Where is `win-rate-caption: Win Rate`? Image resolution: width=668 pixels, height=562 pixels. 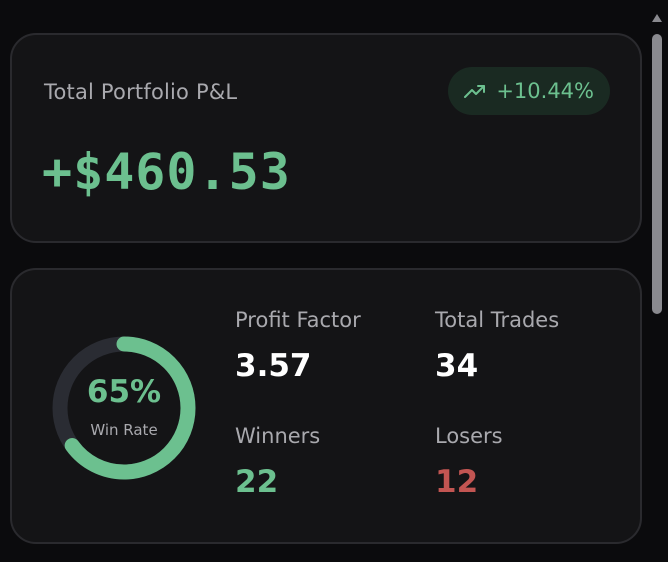 win-rate-caption: Win Rate is located at coordinates (124, 430).